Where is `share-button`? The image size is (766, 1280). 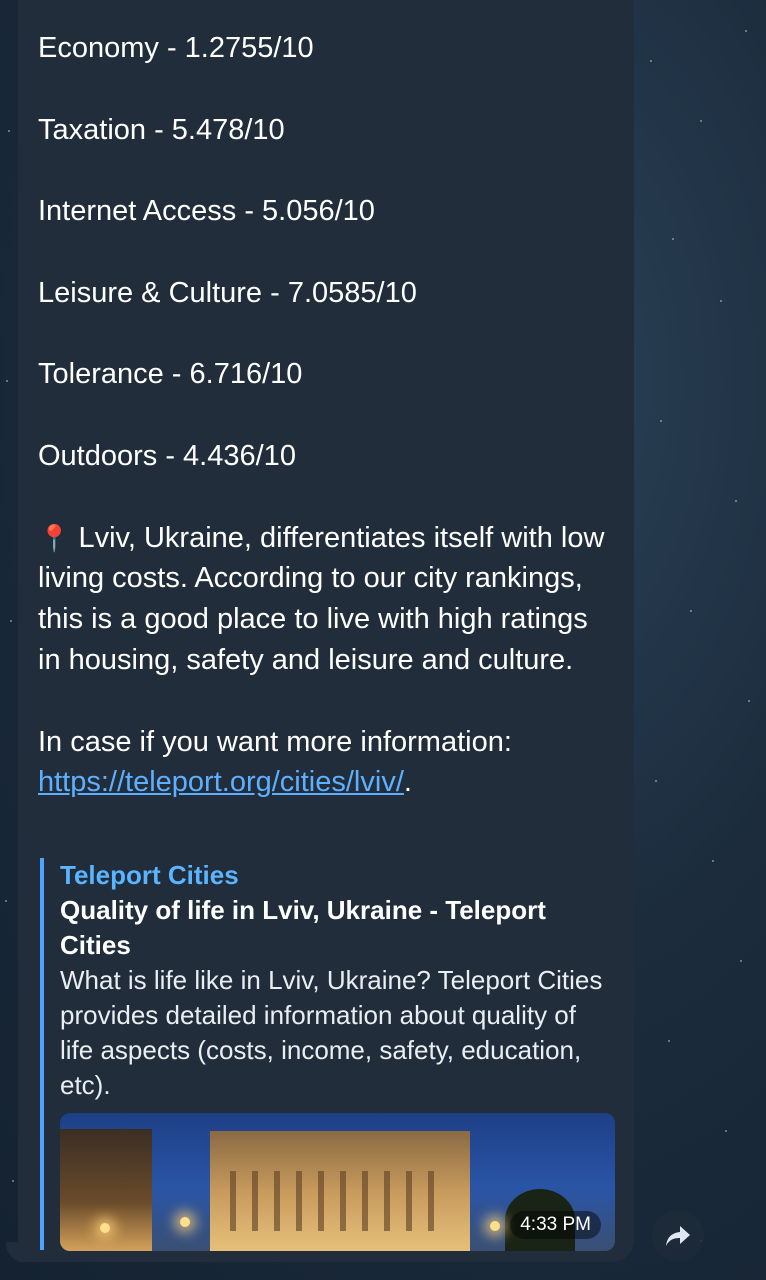
share-button is located at coordinates (678, 1236).